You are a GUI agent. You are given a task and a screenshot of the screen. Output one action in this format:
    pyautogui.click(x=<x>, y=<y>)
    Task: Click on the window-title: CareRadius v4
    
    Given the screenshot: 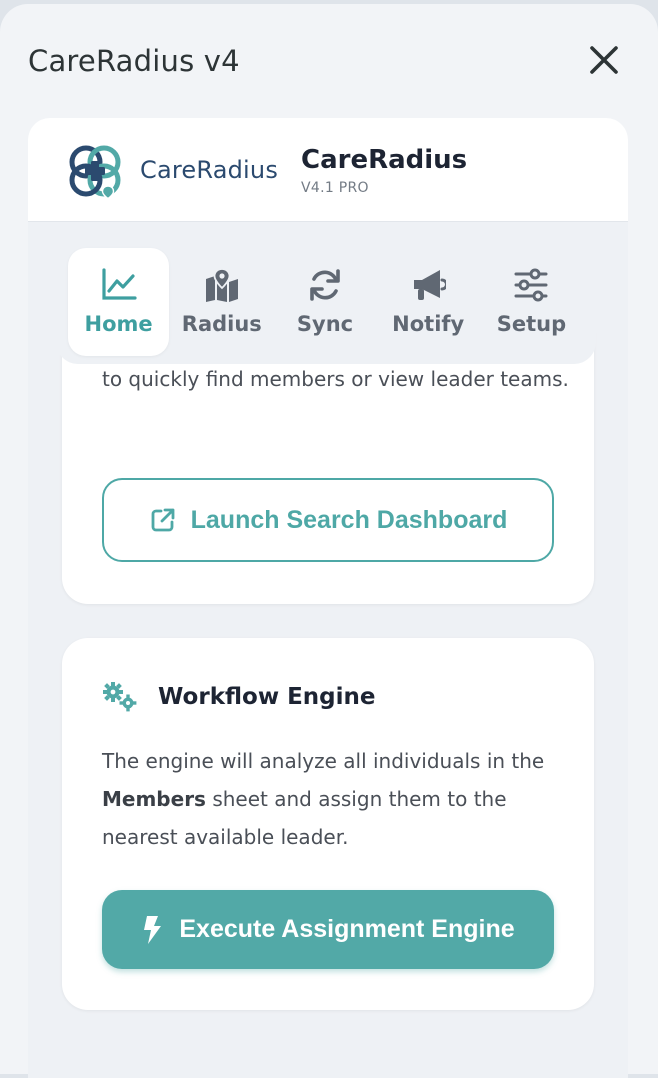 What is the action you would take?
    pyautogui.click(x=134, y=61)
    